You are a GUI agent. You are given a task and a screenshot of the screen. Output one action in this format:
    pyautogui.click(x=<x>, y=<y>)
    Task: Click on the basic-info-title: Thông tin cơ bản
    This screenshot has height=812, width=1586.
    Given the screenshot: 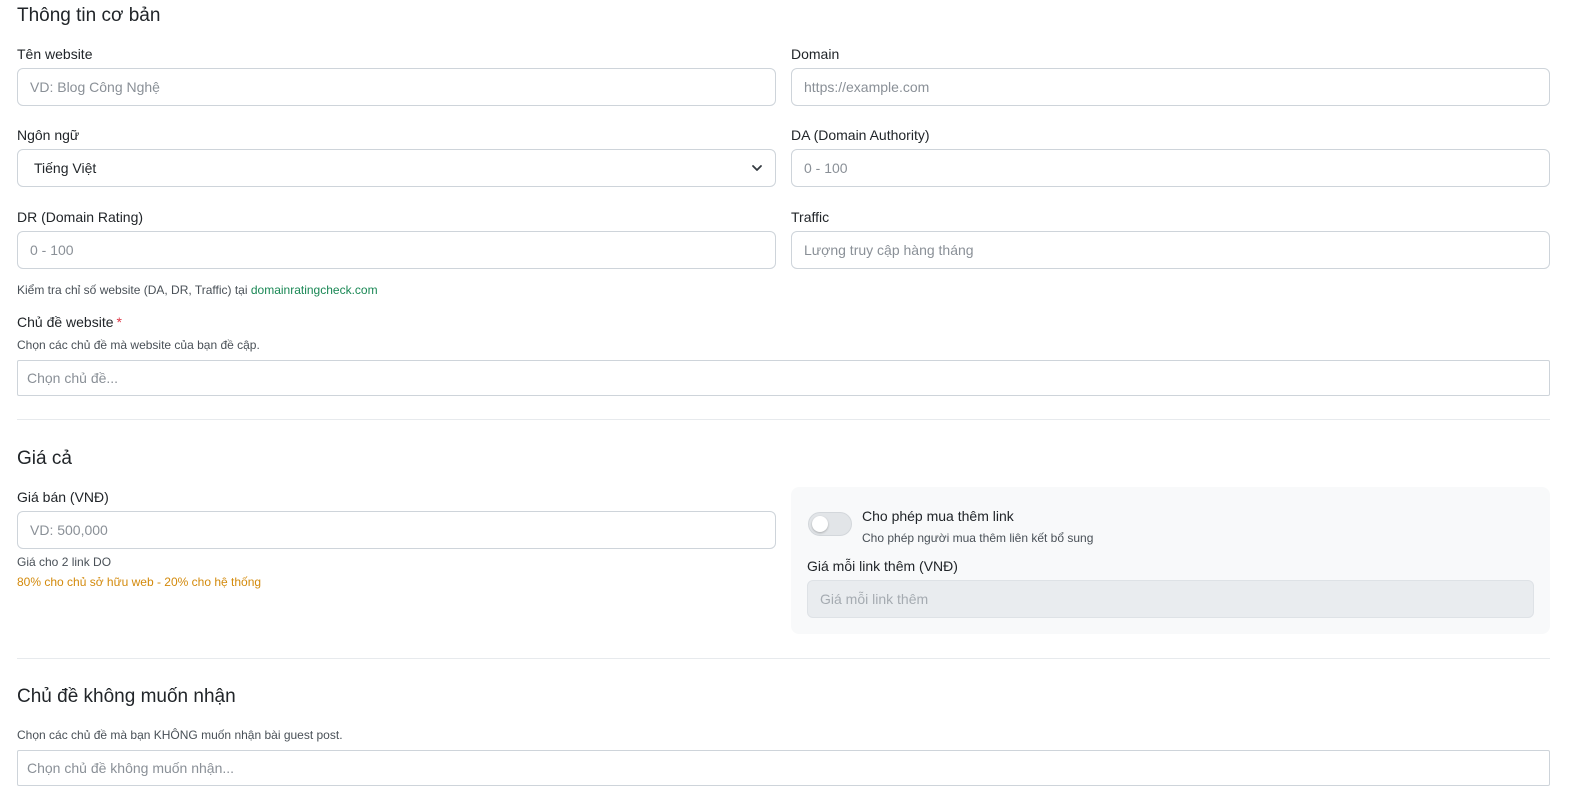 What is the action you would take?
    pyautogui.click(x=89, y=15)
    